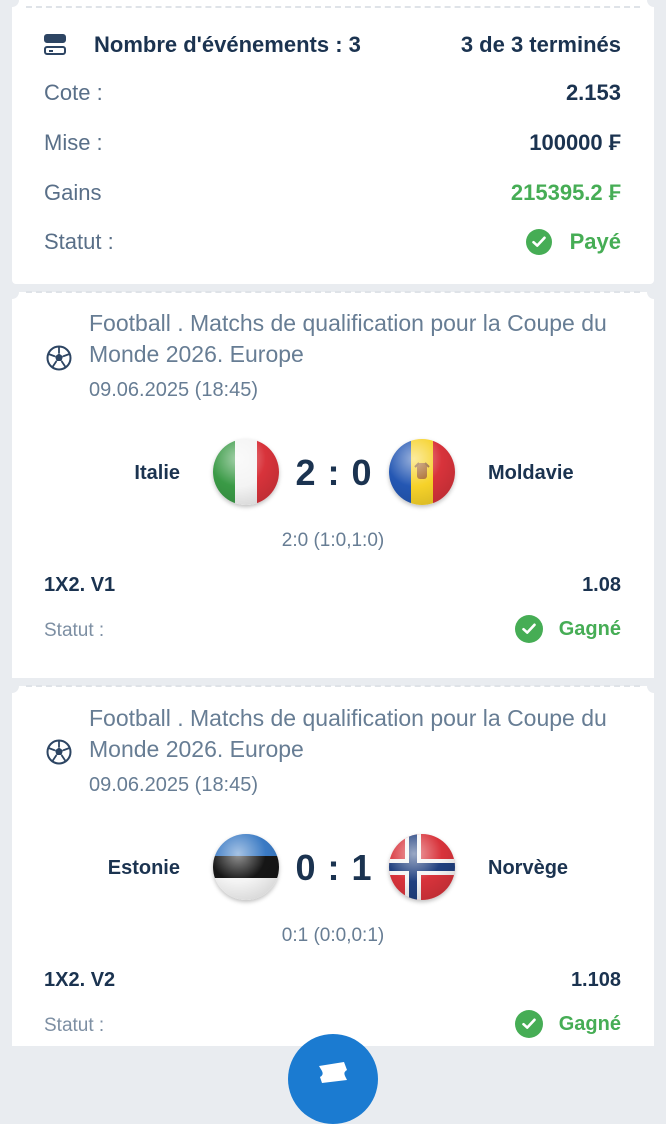 The height and width of the screenshot is (1124, 666). I want to click on norway-flag-icon, so click(422, 867).